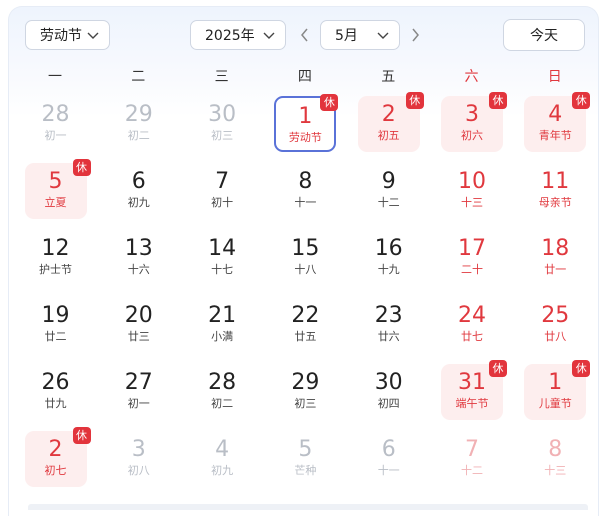 The height and width of the screenshot is (516, 603). I want to click on day-cell: 5 立夏休, so click(57, 189).